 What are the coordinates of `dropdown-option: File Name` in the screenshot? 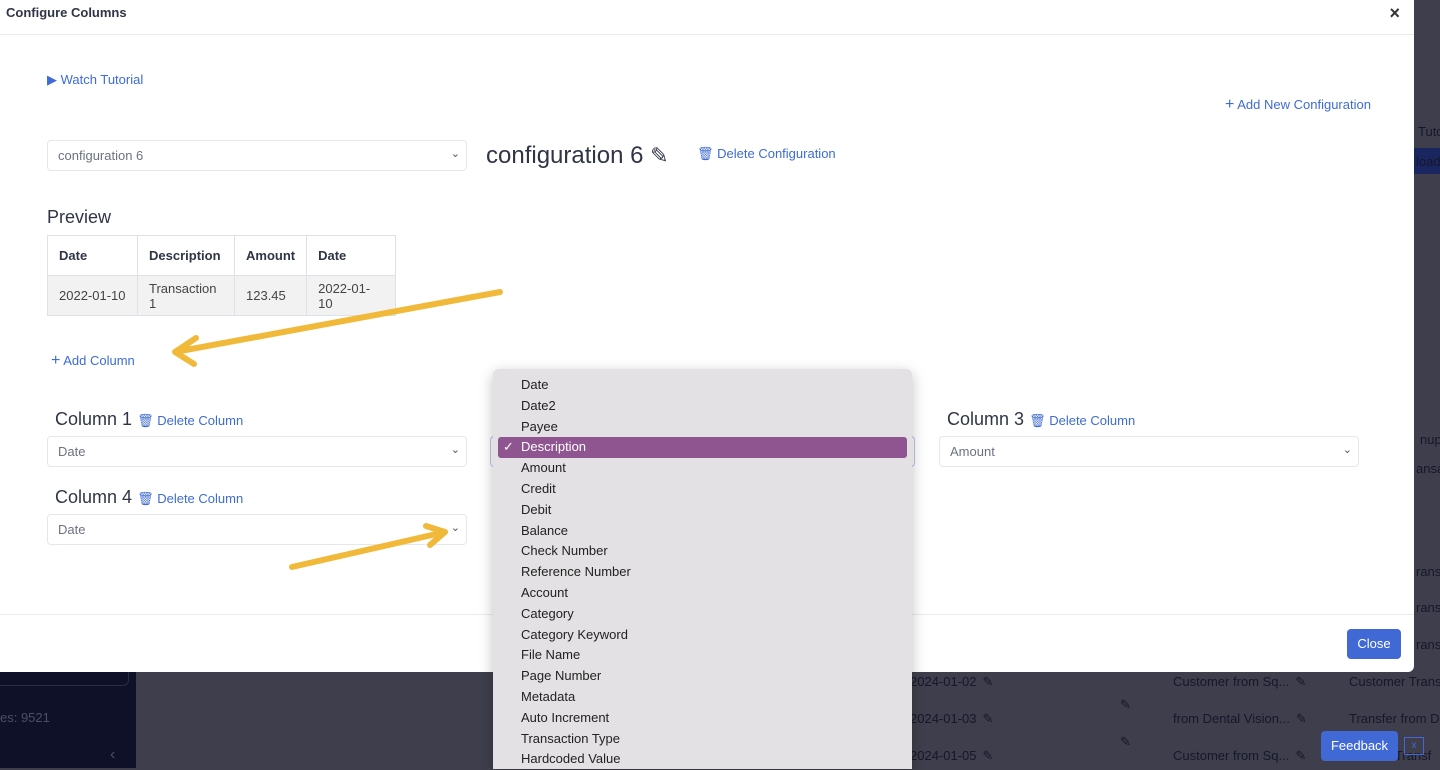 It's located at (702, 655).